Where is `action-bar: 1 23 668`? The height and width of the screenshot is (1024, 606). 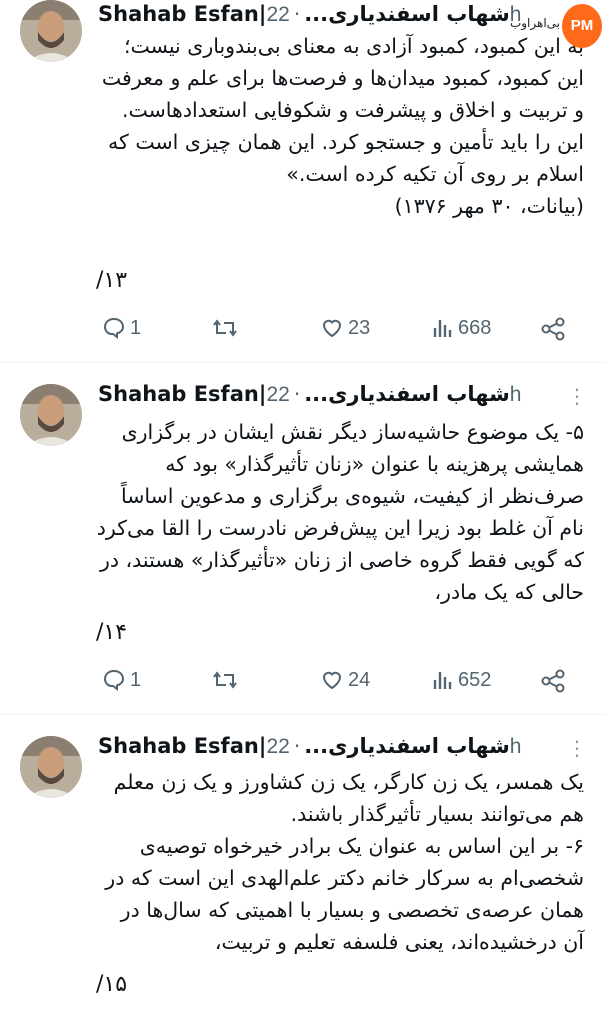 action-bar: 1 23 668 is located at coordinates (337, 333).